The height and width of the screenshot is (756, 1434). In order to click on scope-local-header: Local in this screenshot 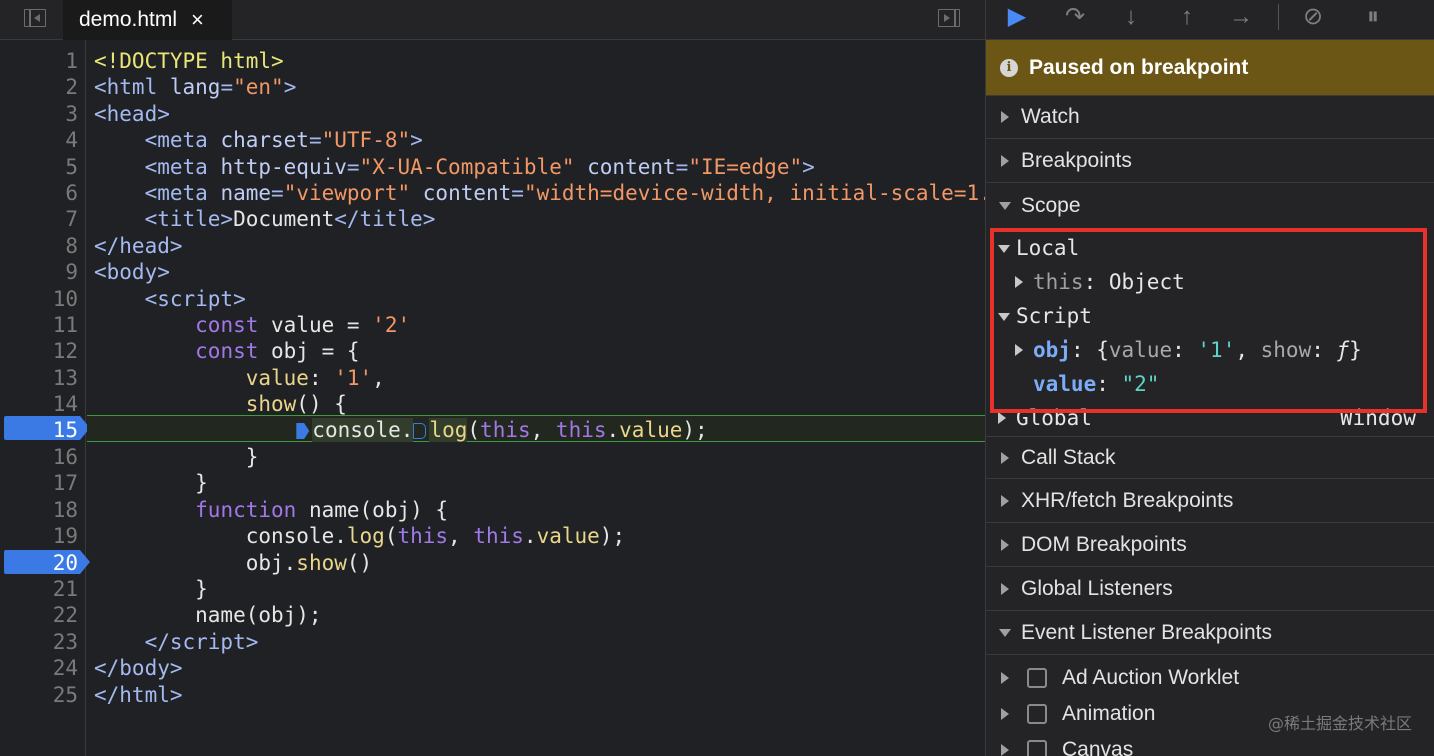, I will do `click(1038, 248)`.